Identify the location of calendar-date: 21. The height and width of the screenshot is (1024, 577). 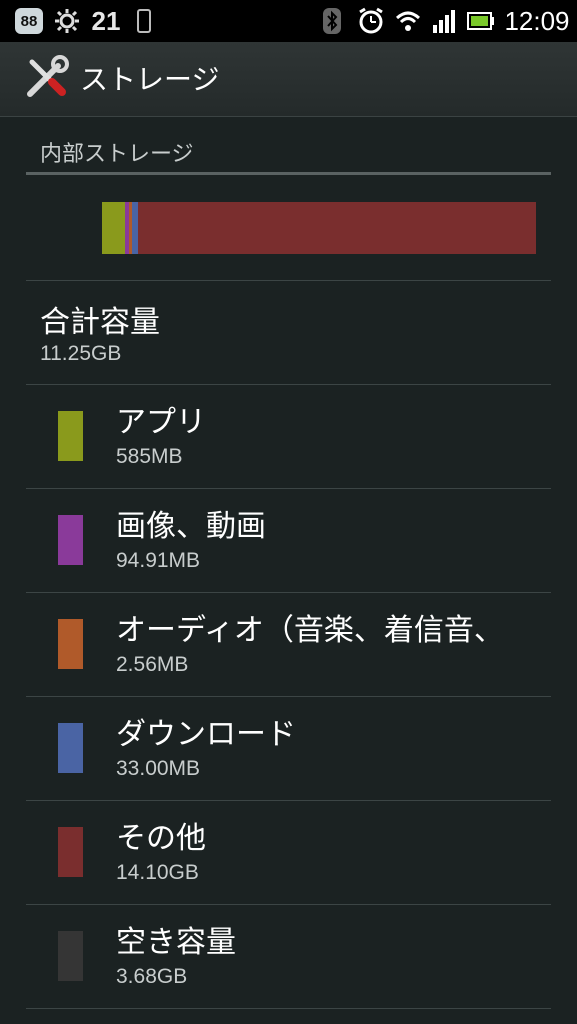
(106, 21).